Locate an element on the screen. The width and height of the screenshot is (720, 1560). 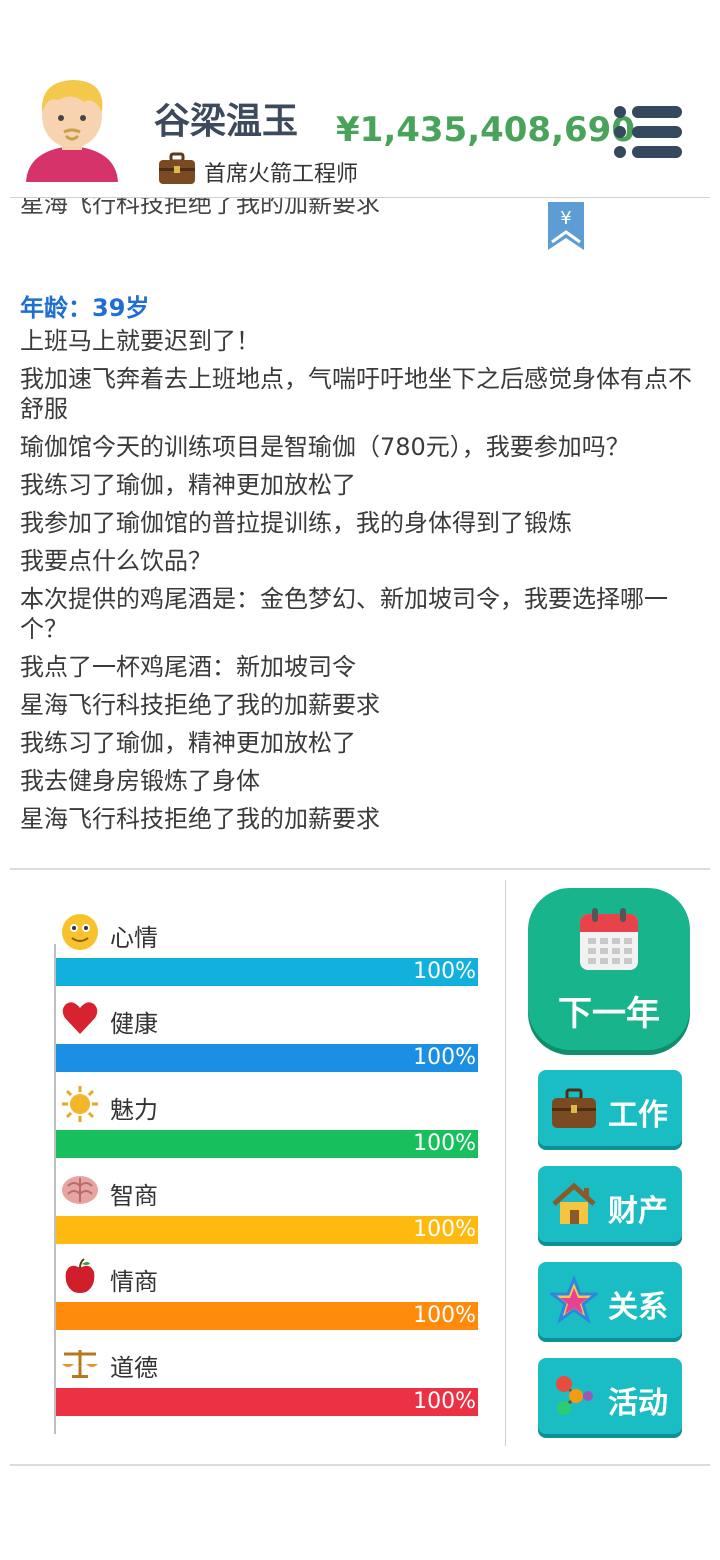
log-line: 上班马上就要迟到了！ is located at coordinates (140, 341).